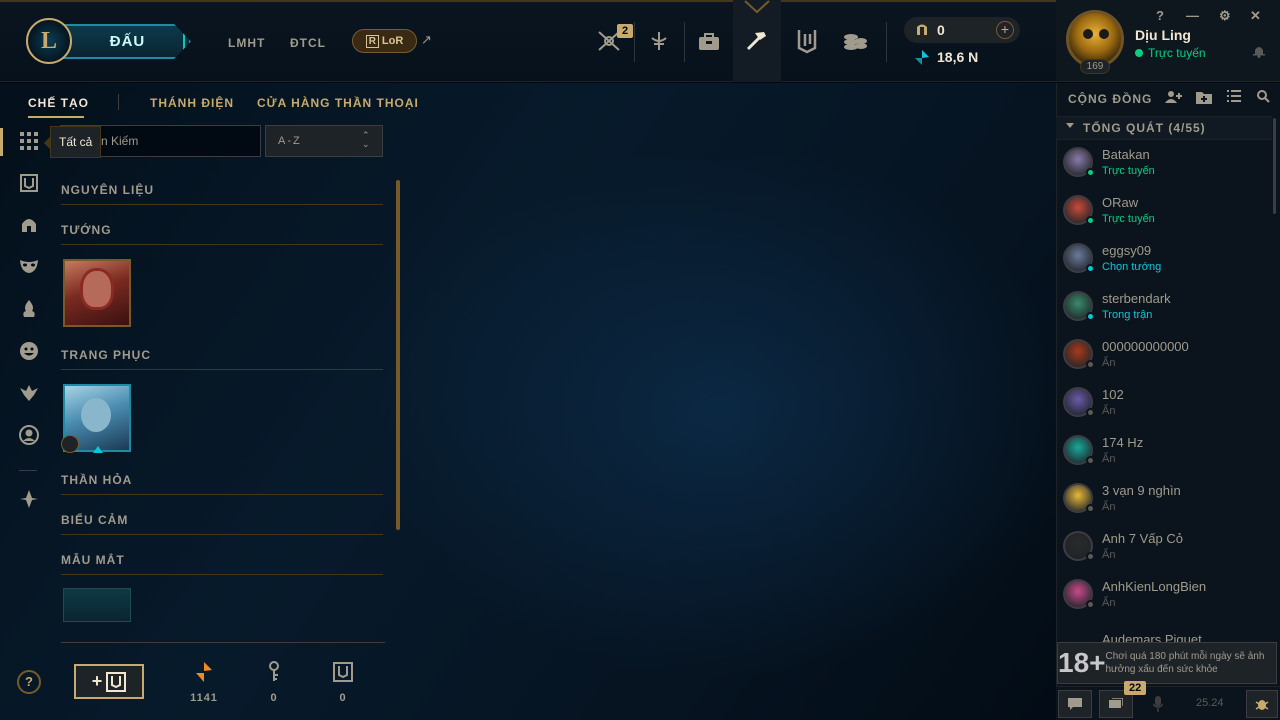 This screenshot has height=720, width=1280. I want to click on skin-mask-icon, so click(29, 266).